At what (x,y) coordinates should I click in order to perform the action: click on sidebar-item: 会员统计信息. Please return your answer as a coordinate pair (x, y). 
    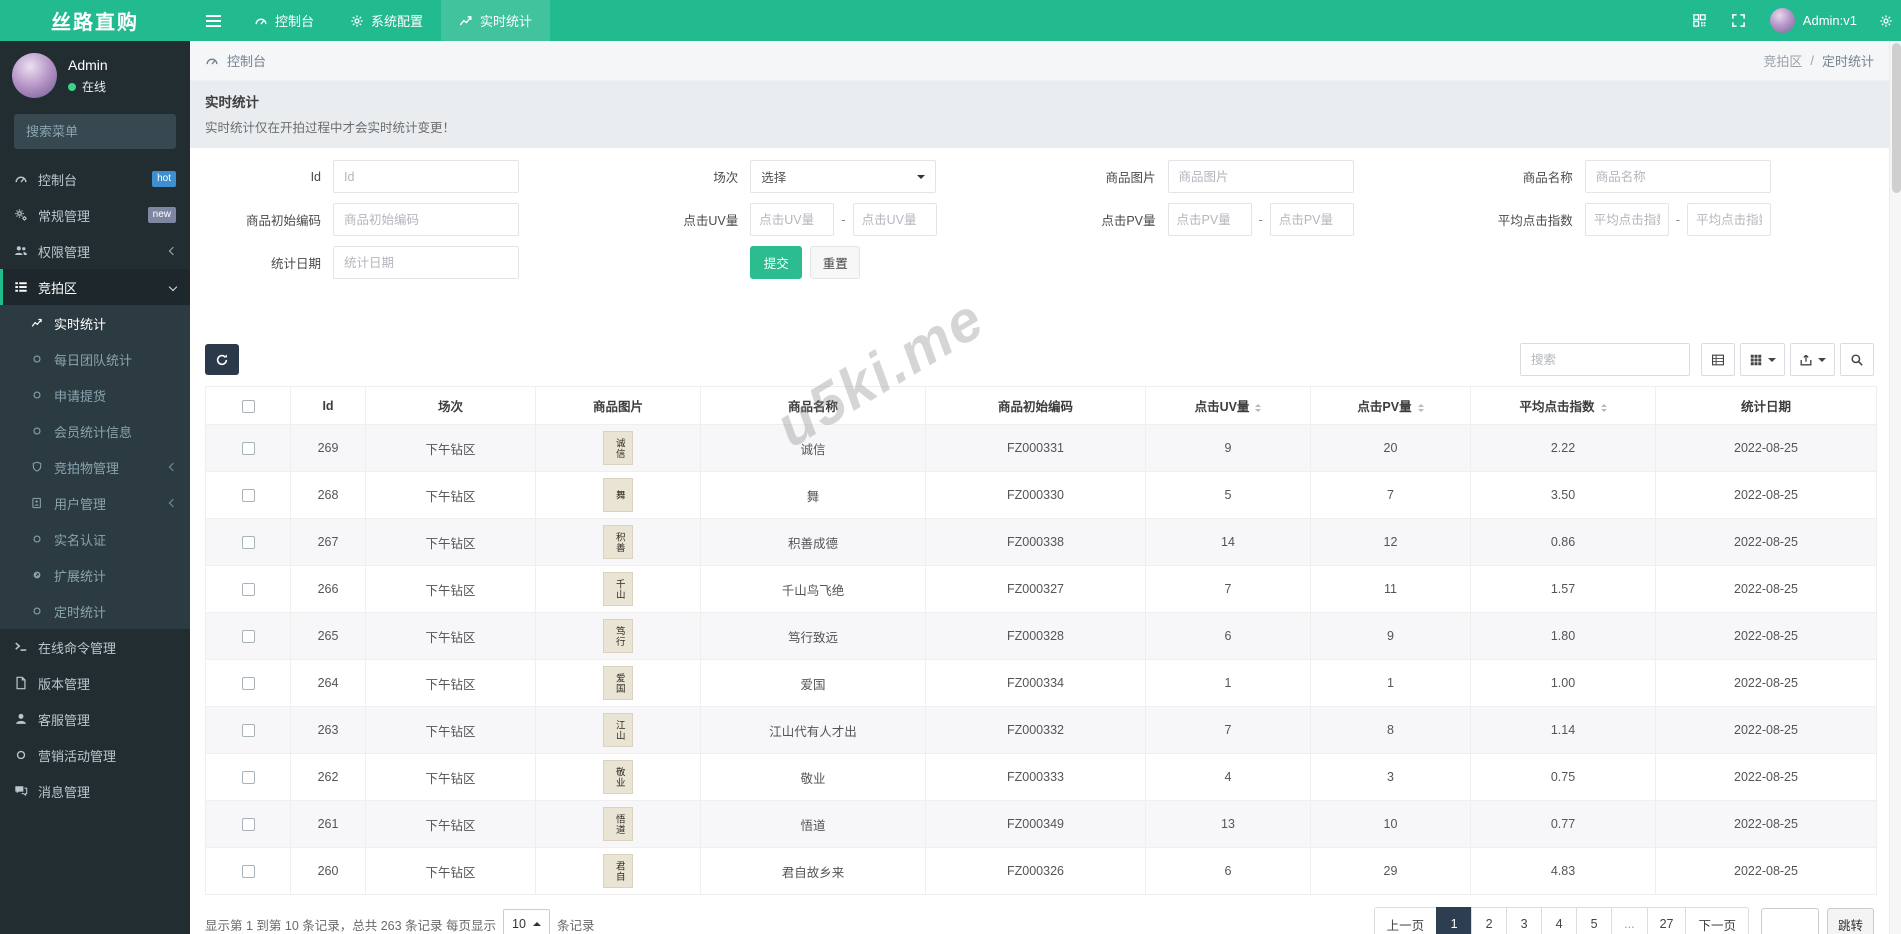
    Looking at the image, I should click on (95, 431).